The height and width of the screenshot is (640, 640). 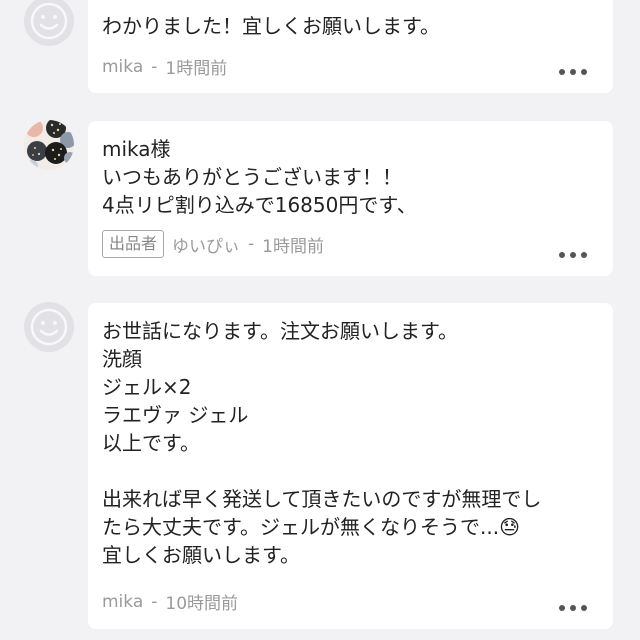 I want to click on comment-meta: mika - 1時間前, so click(x=165, y=67).